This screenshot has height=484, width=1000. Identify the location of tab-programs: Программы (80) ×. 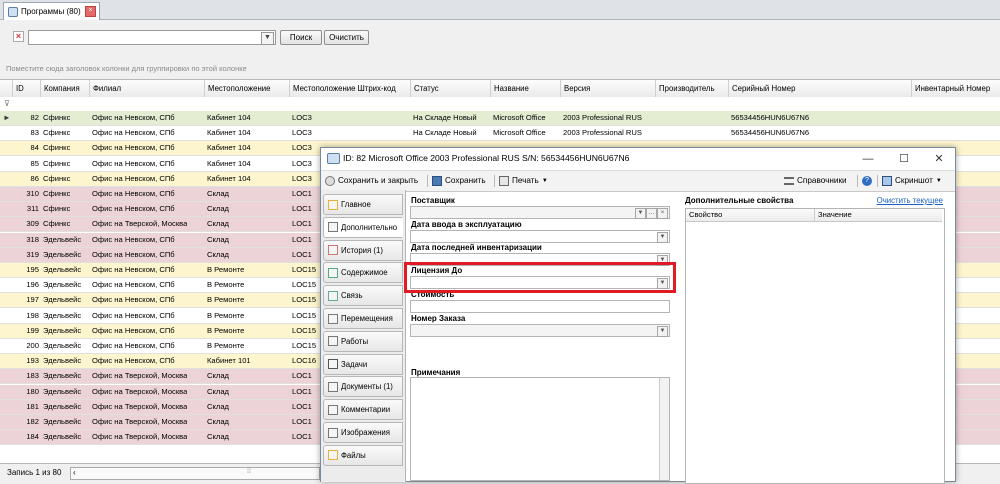
(51, 11).